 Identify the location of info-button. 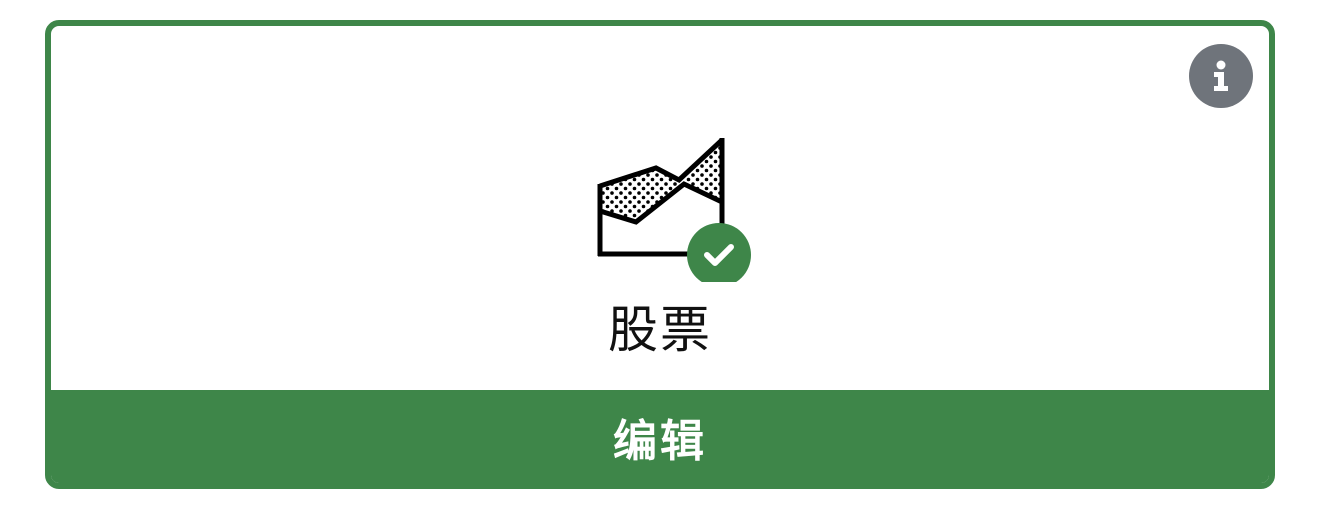
(1221, 76).